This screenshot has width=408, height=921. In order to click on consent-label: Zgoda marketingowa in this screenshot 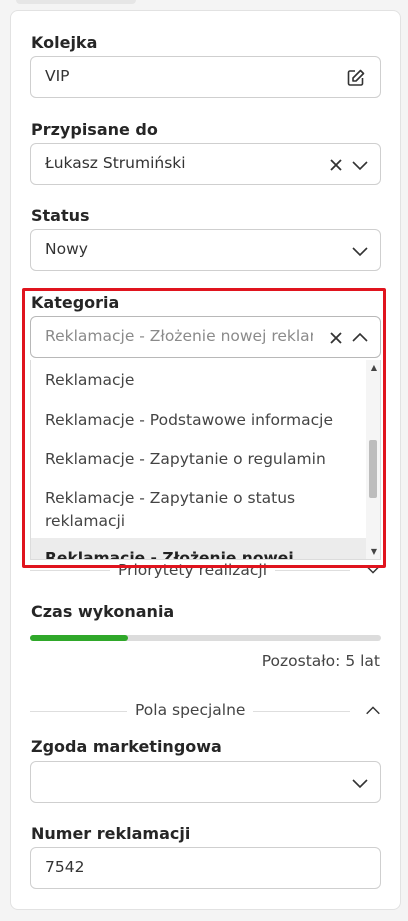, I will do `click(126, 746)`.